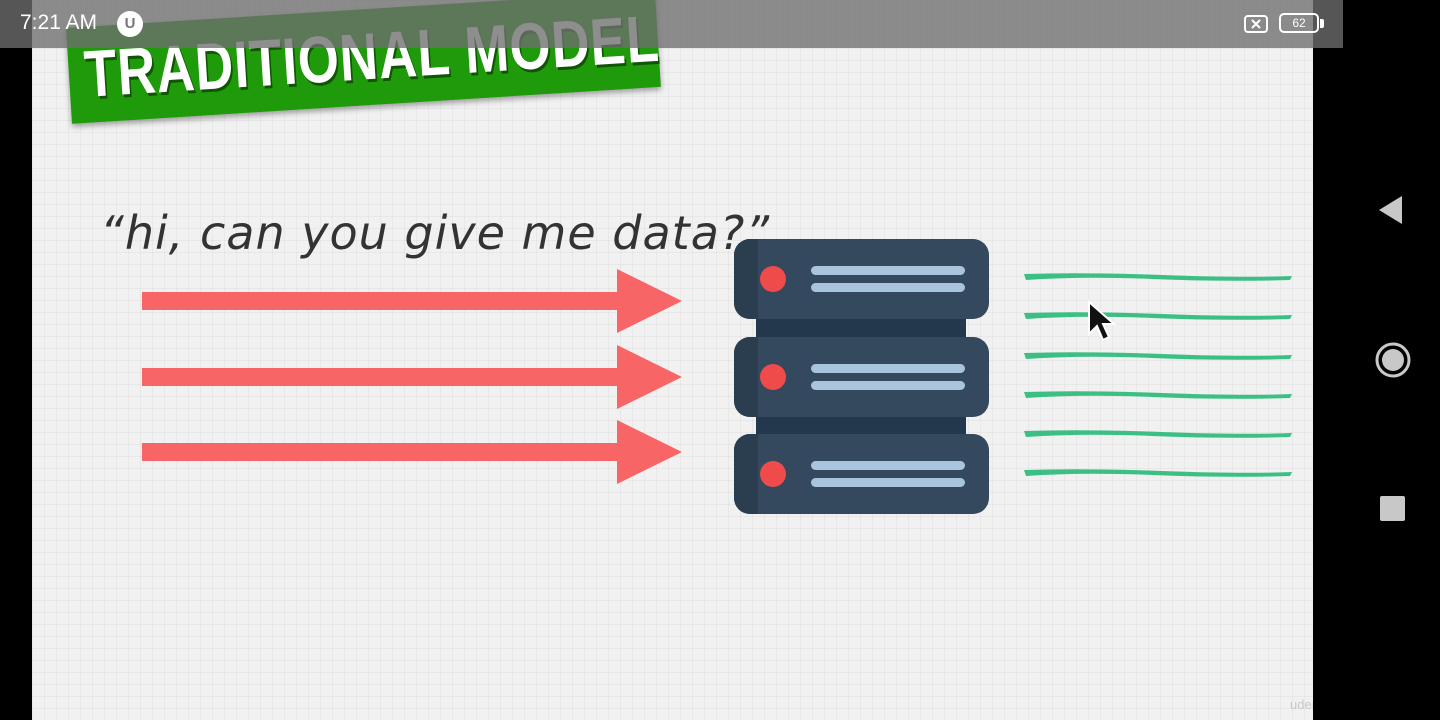 This screenshot has height=720, width=1440. Describe the element at coordinates (1102, 321) in the screenshot. I see `mouse-cursor-icon` at that location.